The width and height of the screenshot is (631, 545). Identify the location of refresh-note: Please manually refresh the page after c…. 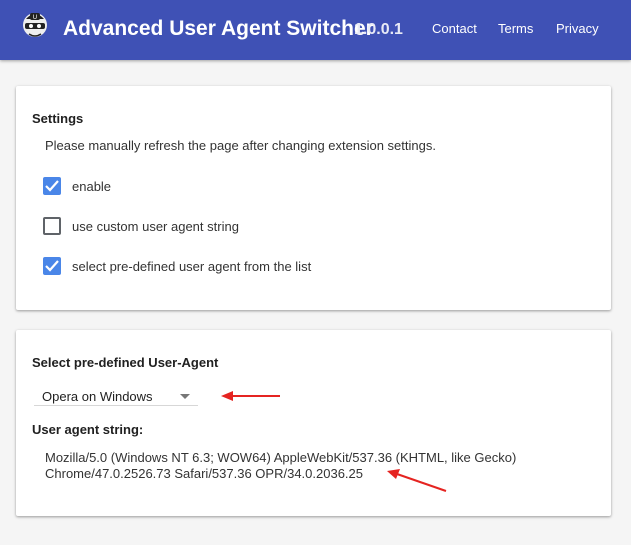
(240, 145).